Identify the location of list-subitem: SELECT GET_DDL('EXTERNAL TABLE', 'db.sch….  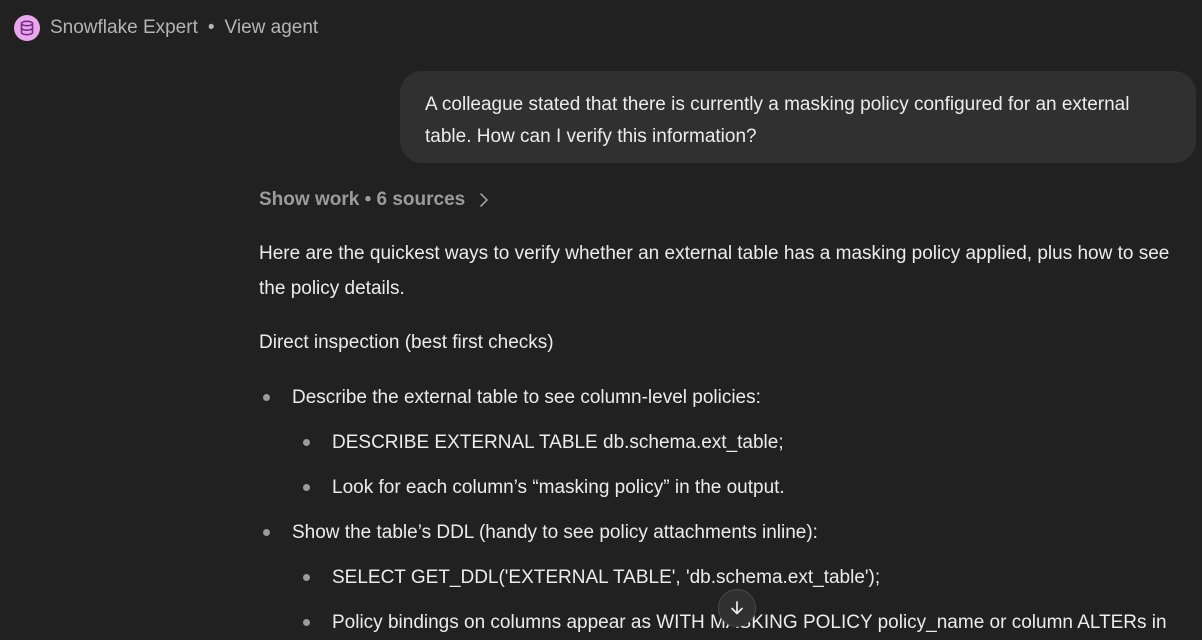
(589, 577).